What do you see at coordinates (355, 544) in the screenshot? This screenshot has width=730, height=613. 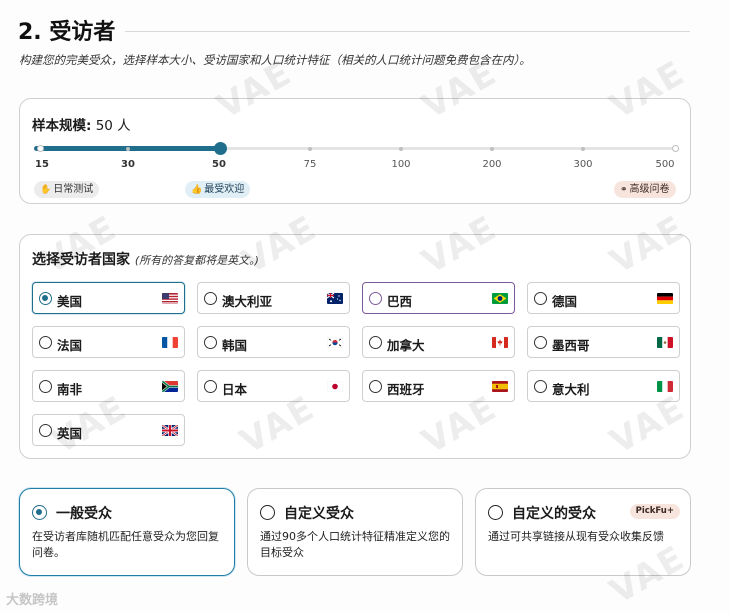 I see `audience-description: 通过90多个人口统计特征精准定义您的目标受众` at bounding box center [355, 544].